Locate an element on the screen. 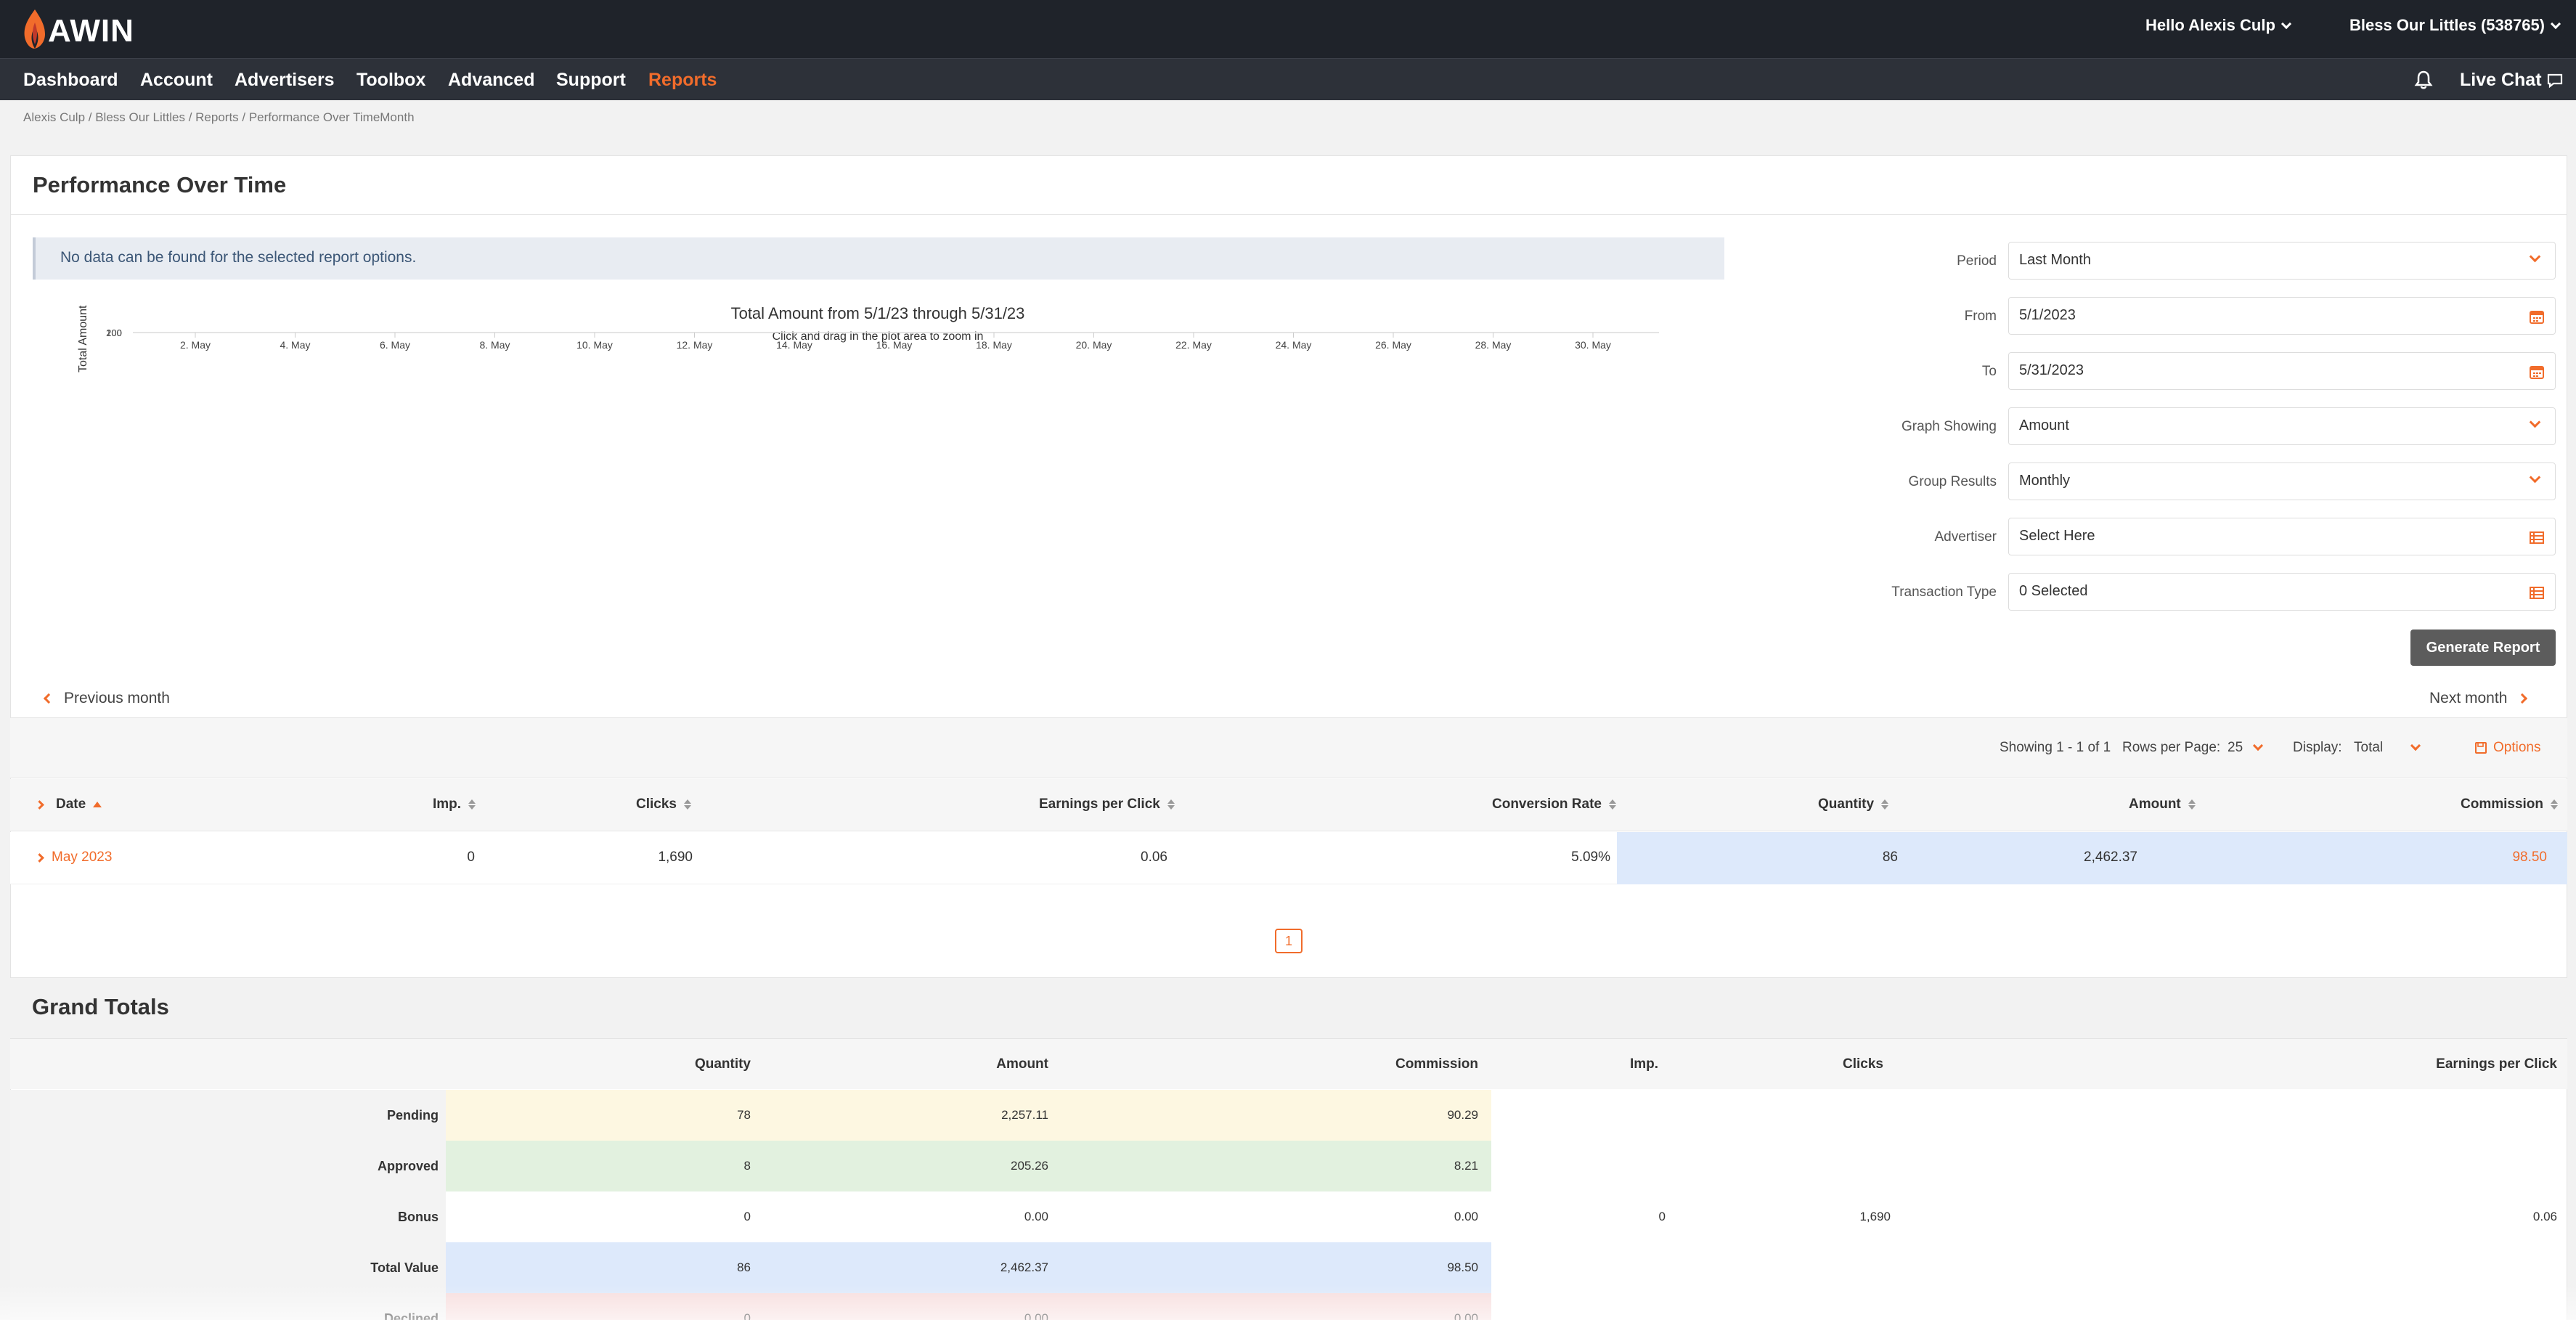 The image size is (2576, 1320). user-menu: Hello Alexis Culp is located at coordinates (2218, 25).